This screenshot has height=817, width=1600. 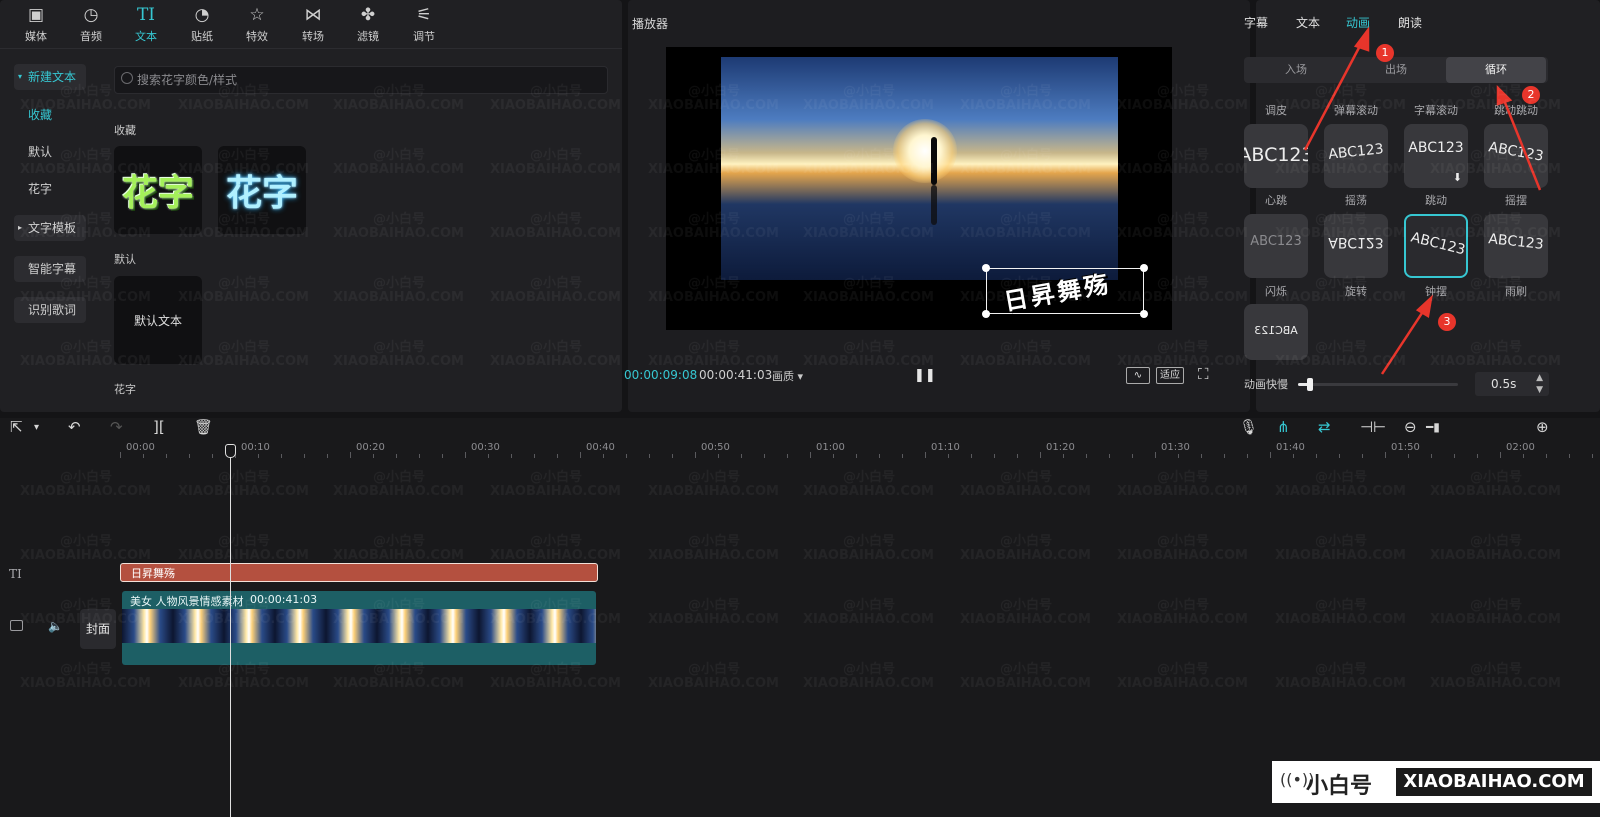 I want to click on ruler-tick-label: 00:40, so click(x=600, y=447).